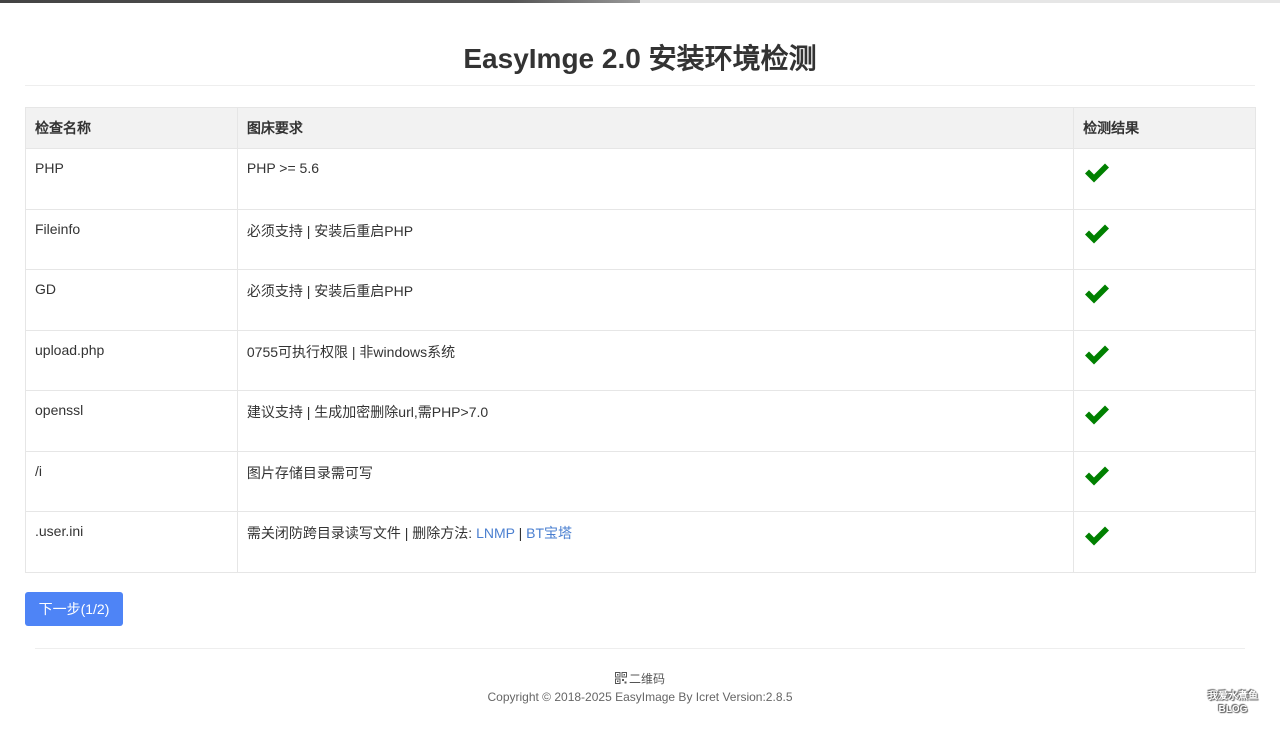 This screenshot has height=730, width=1280. I want to click on table-row: GD 必须支持 | 安装后重启PHP, so click(640, 300).